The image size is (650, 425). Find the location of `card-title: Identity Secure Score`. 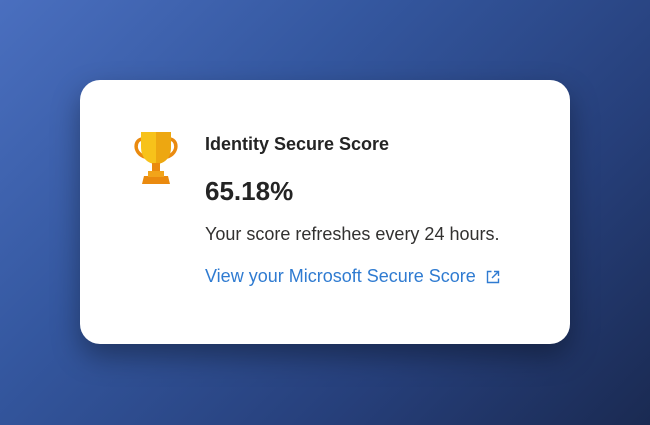

card-title: Identity Secure Score is located at coordinates (297, 144).